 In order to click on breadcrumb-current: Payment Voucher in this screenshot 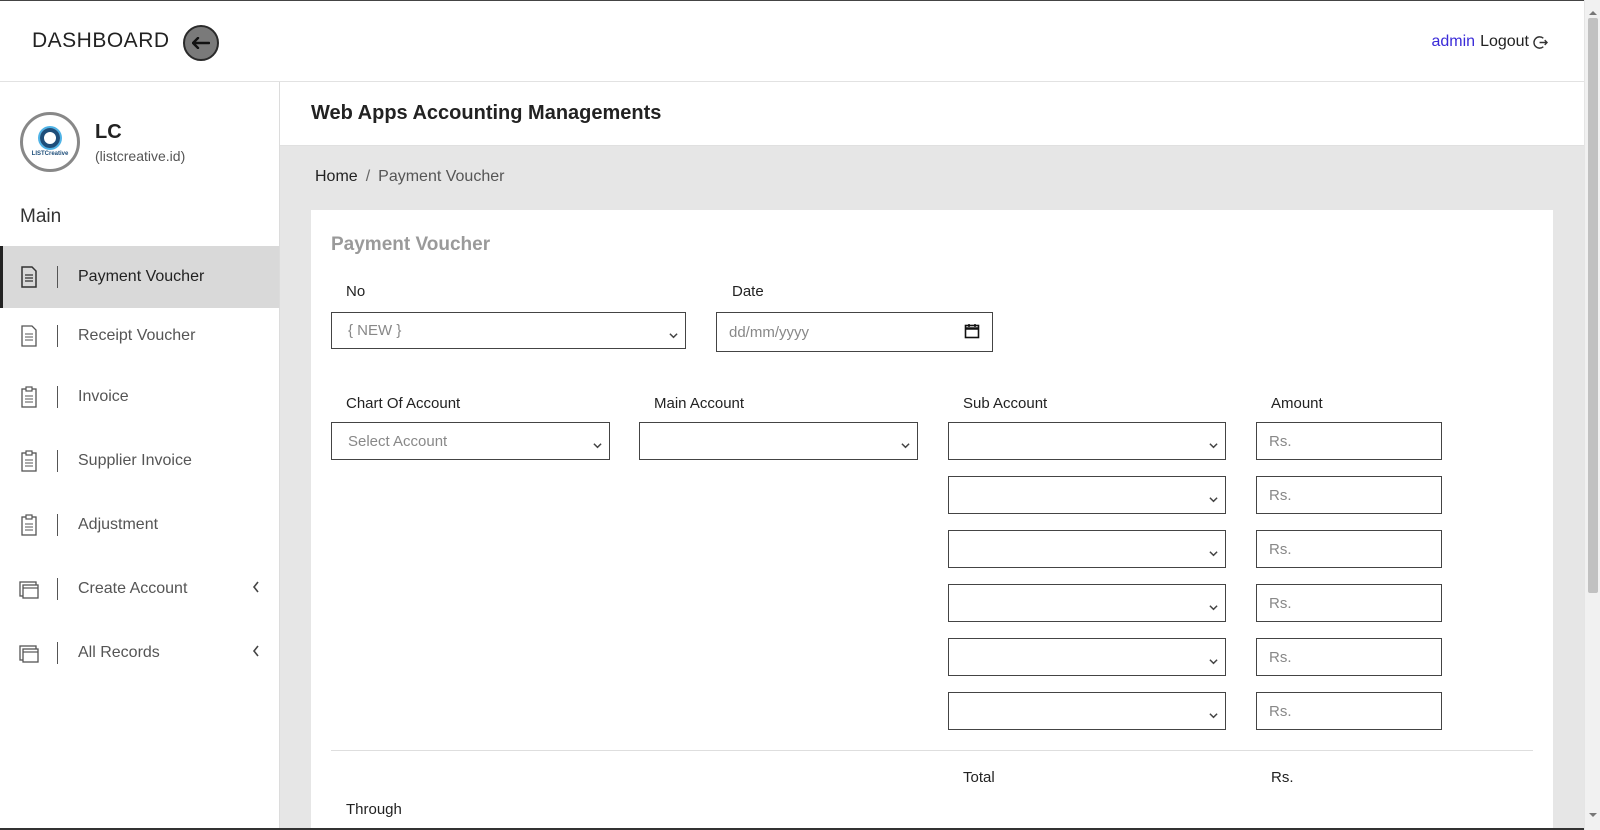, I will do `click(441, 176)`.